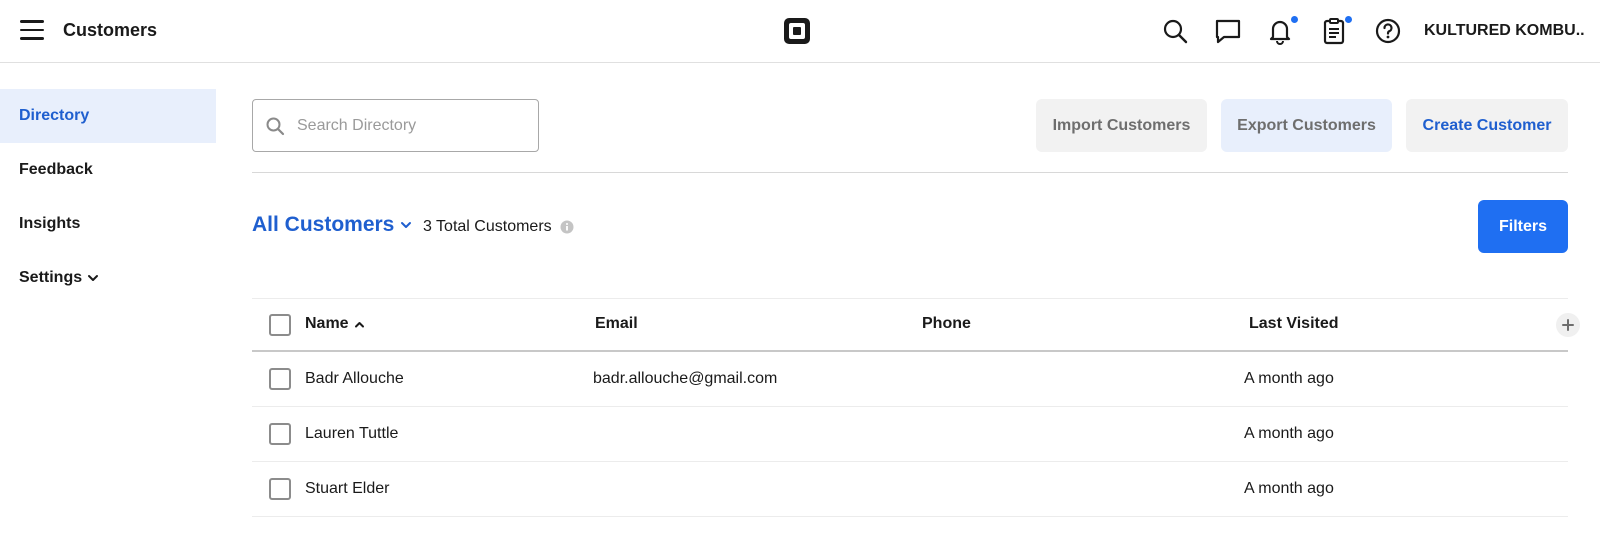  I want to click on total-customers: 3 Total Customers, so click(498, 227).